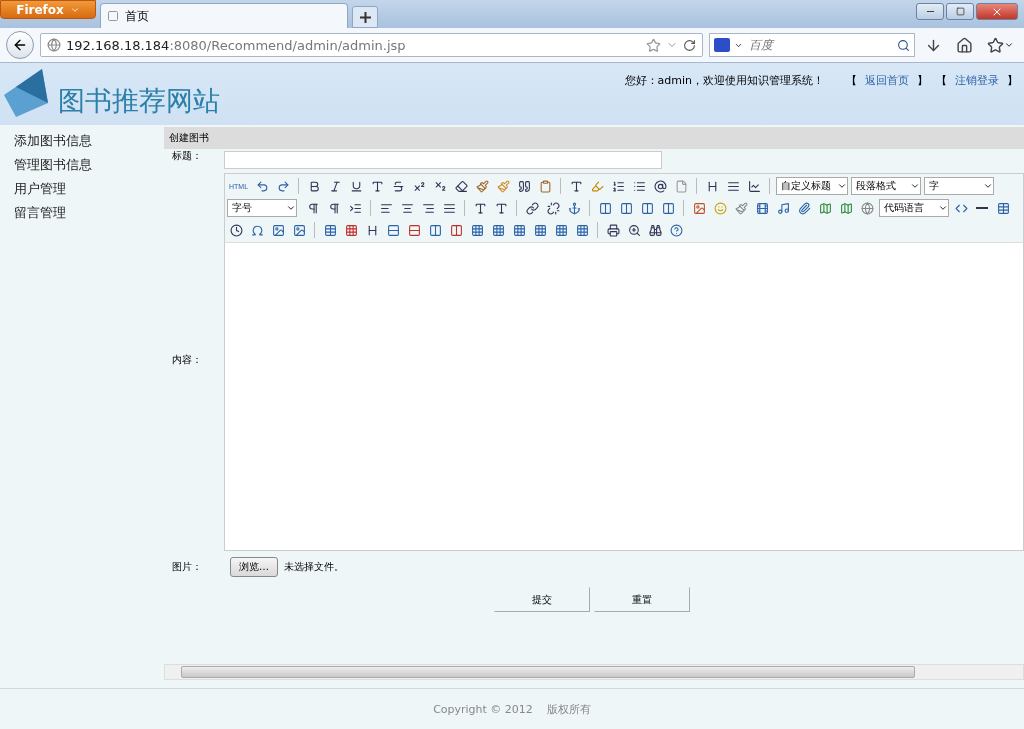 This screenshot has width=1024, height=729. I want to click on sidebar-item: 添加图书信息, so click(82, 141).